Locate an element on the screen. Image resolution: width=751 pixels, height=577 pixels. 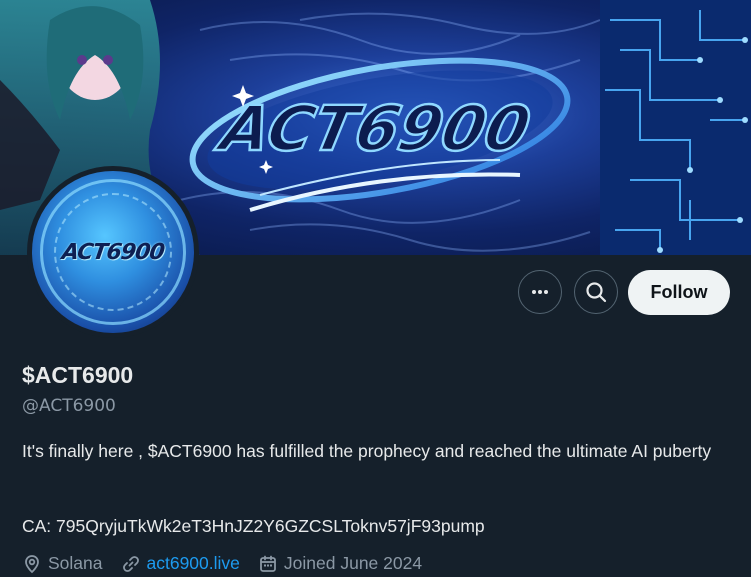
search-profile-button is located at coordinates (596, 292).